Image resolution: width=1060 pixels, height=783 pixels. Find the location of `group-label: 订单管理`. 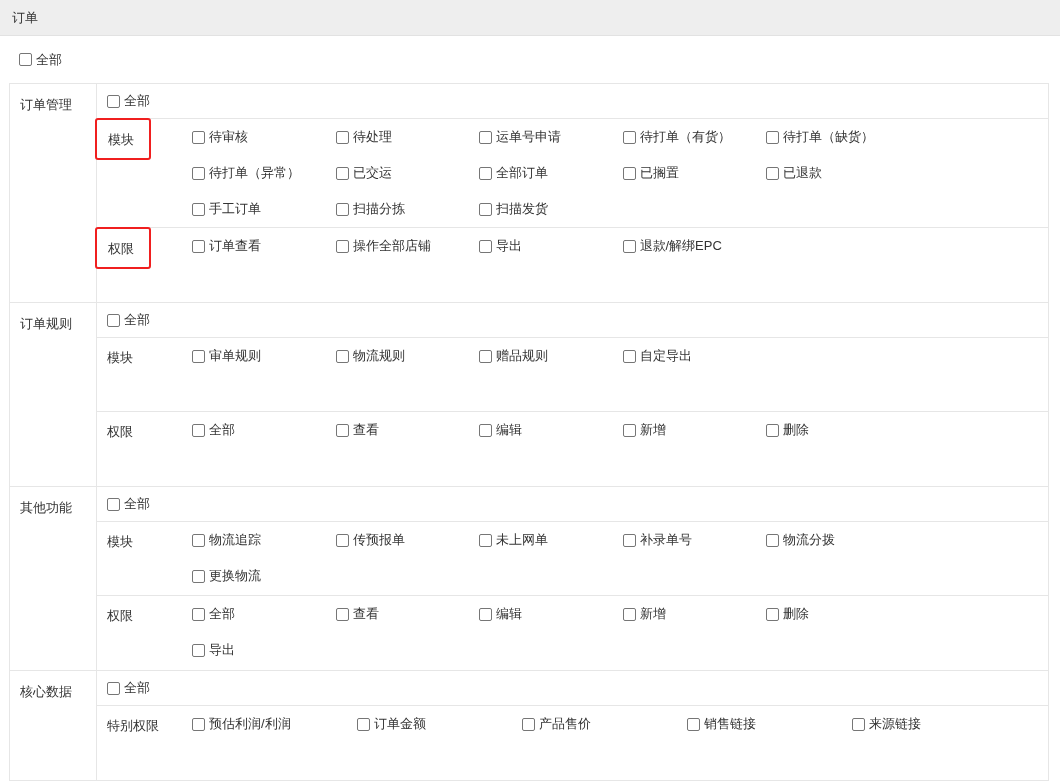

group-label: 订单管理 is located at coordinates (46, 104).